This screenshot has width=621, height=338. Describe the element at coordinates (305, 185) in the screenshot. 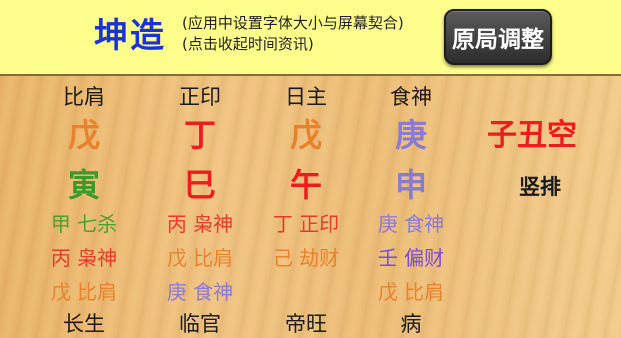

I see `branch-day: 午` at that location.